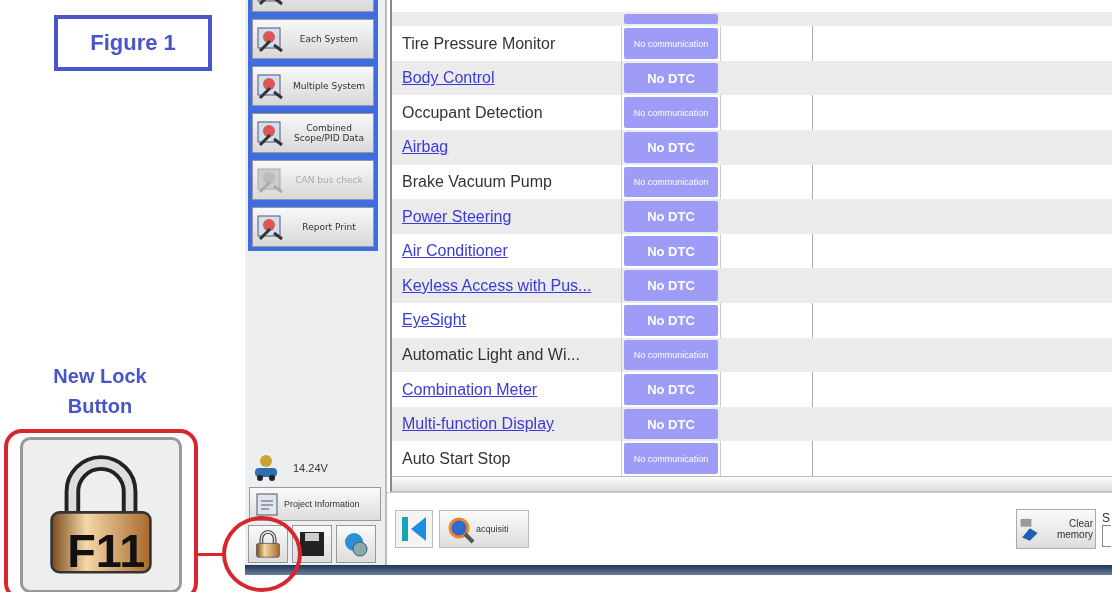 This screenshot has width=1112, height=592. I want to click on voltage-reading: 14.24V, so click(310, 468).